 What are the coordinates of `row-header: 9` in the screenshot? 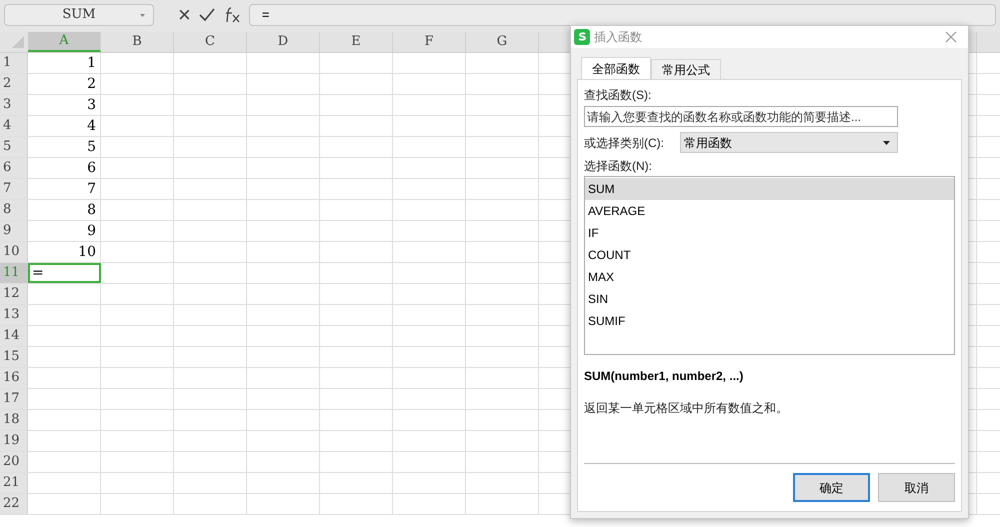 It's located at (14, 231).